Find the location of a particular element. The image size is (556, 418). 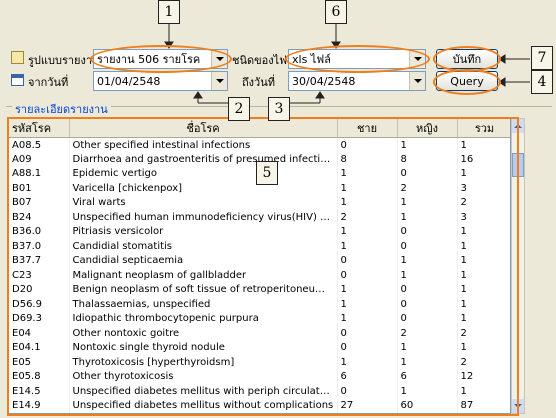

annotation-layer is located at coordinates (347, 63).